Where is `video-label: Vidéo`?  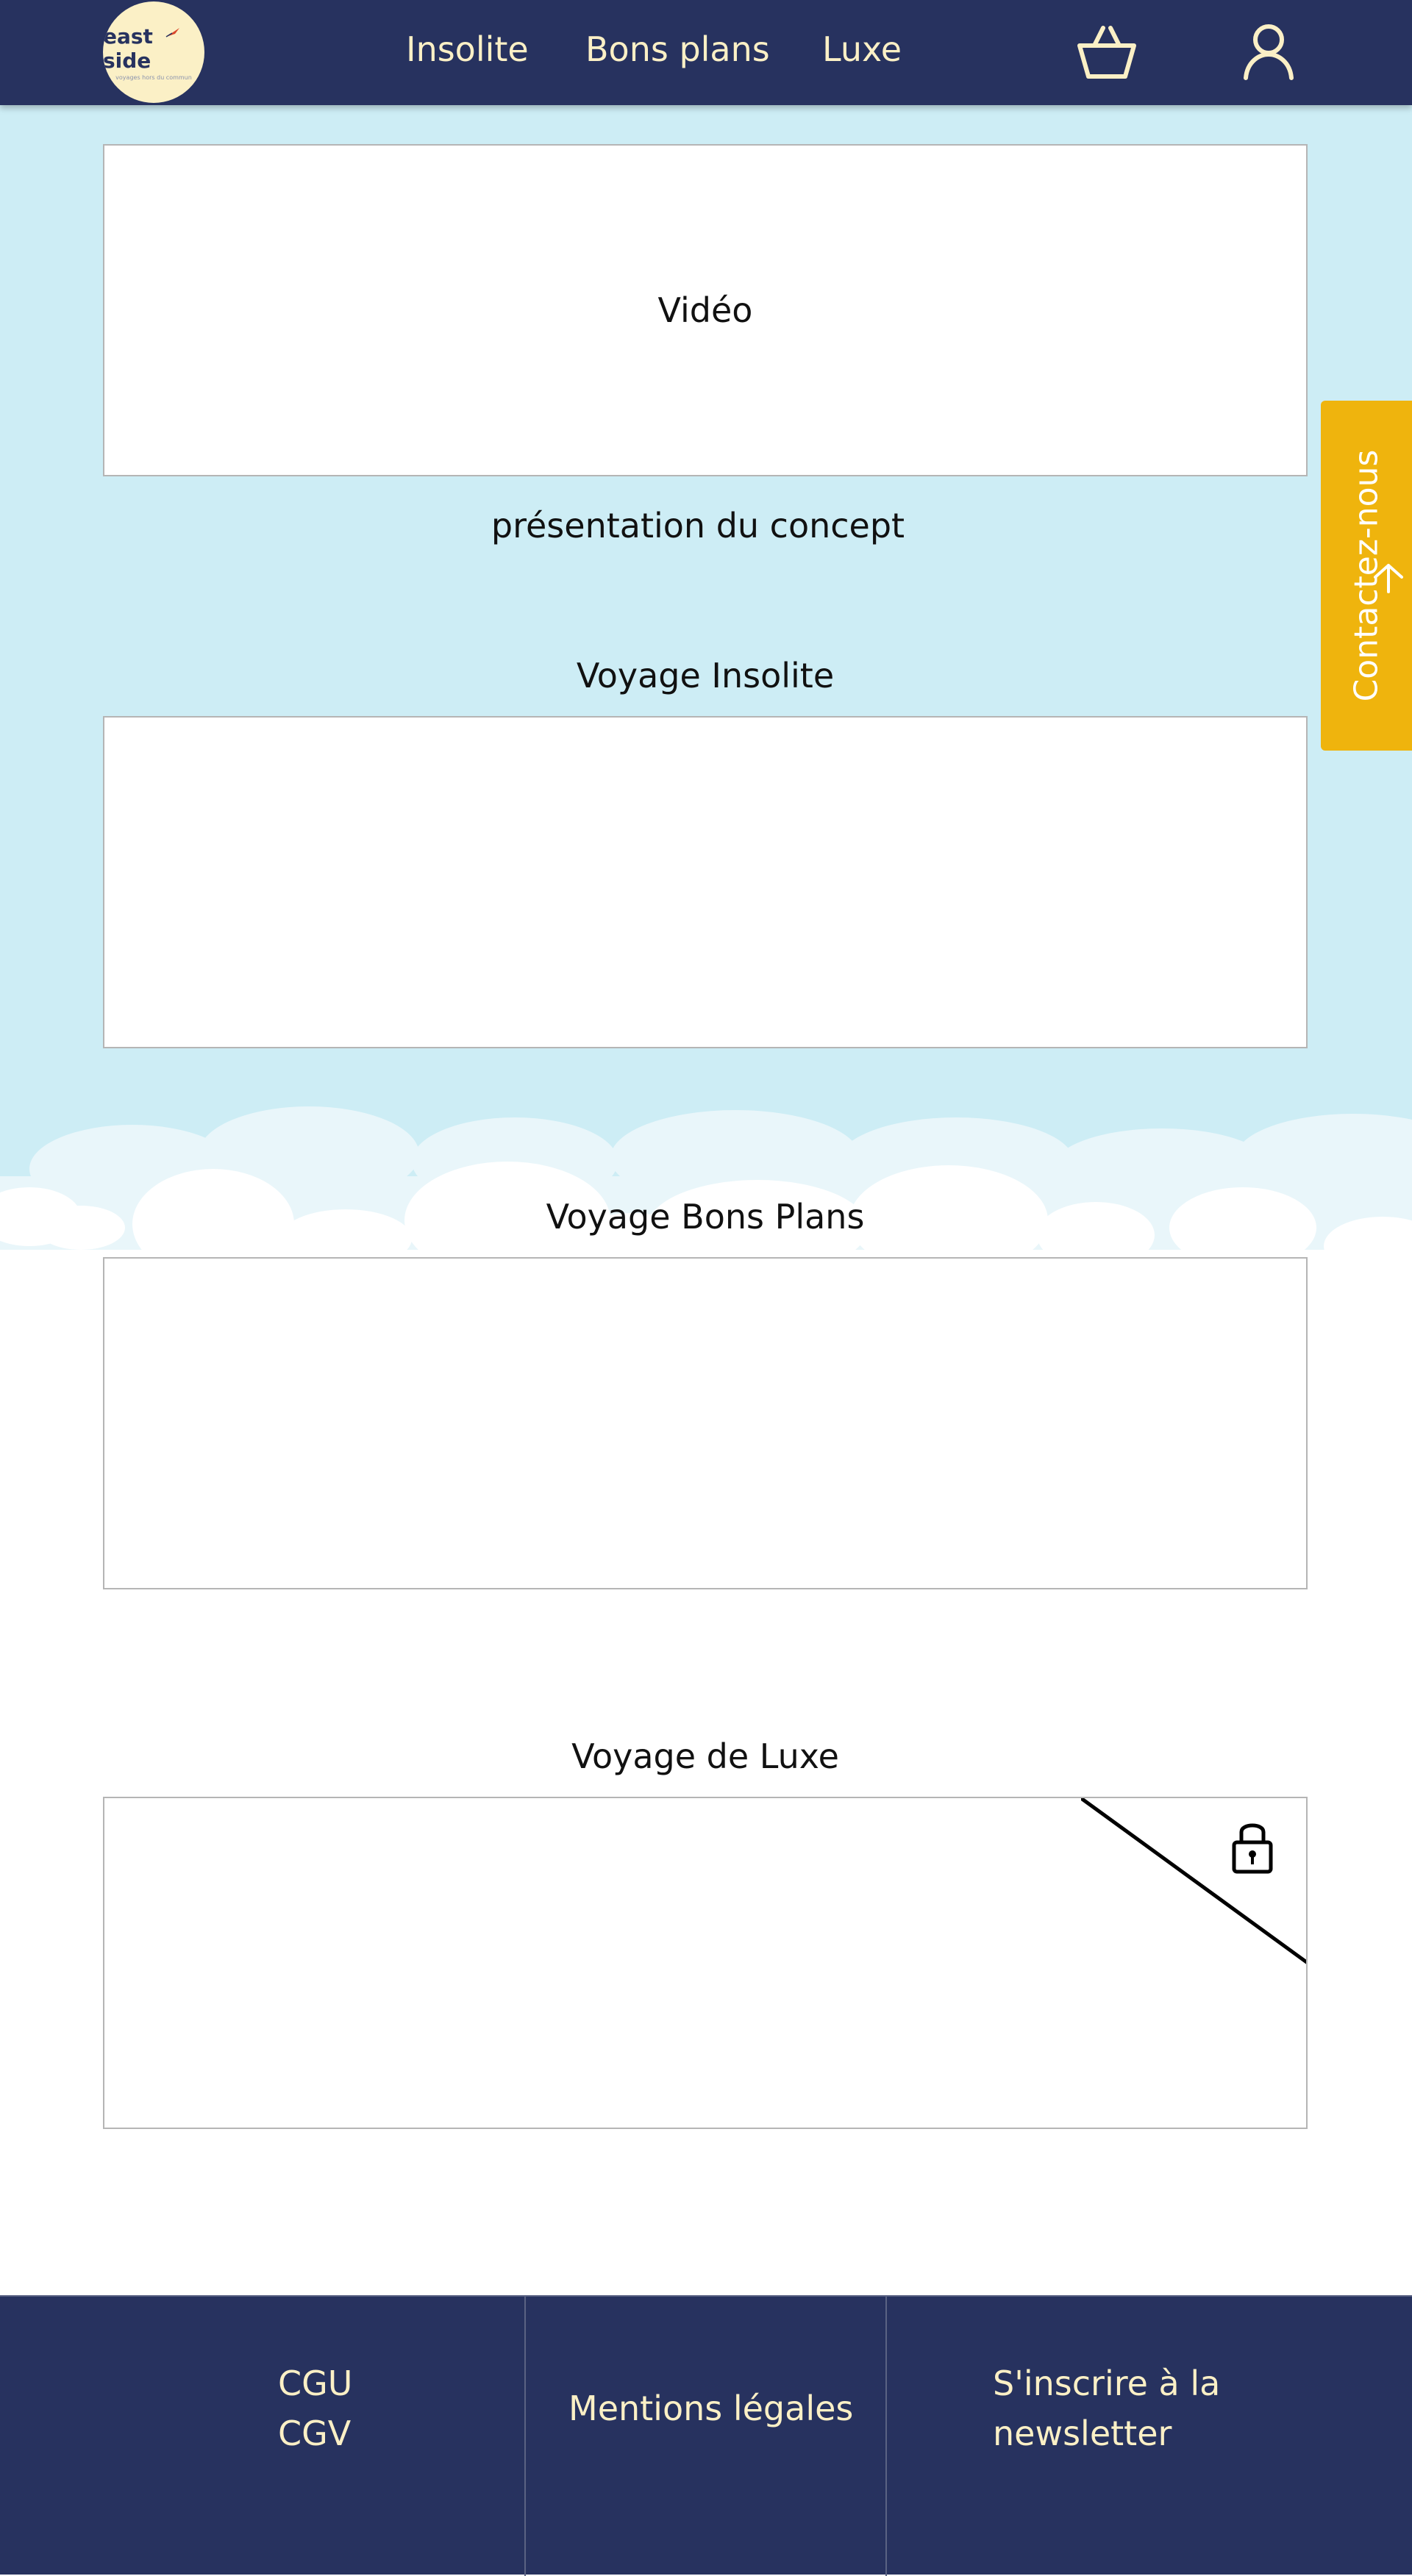
video-label: Vidéo is located at coordinates (705, 310).